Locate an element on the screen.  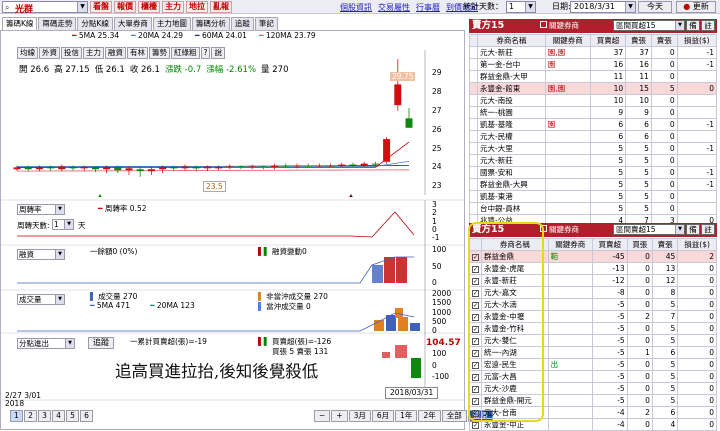
table-row: 第一金-台中園 16 16 0 -1 is located at coordinates (593, 64).